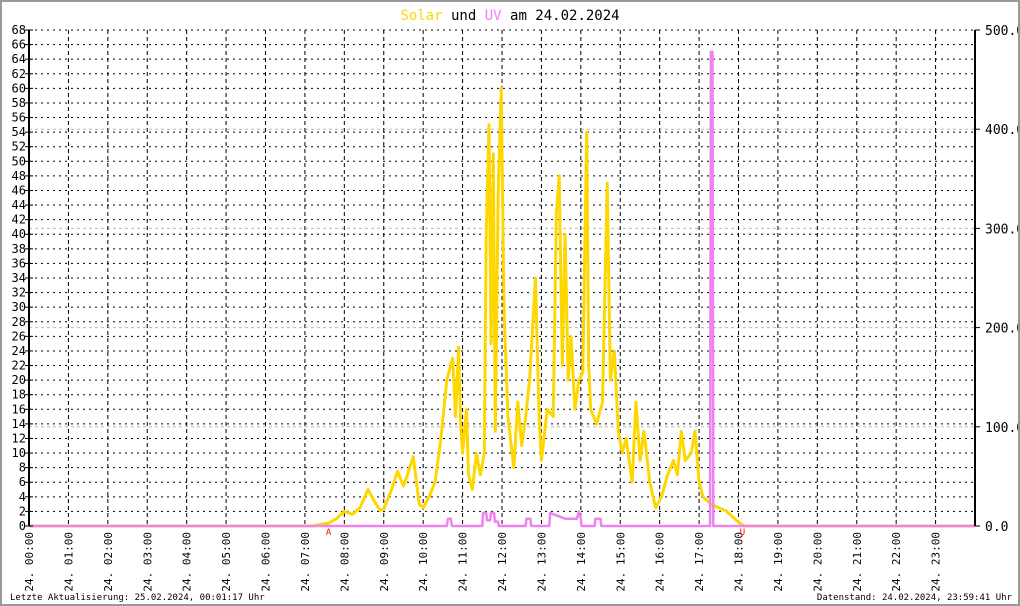  Describe the element at coordinates (896, 562) in the screenshot. I see `x-tick-label: 24. 22:00` at that location.